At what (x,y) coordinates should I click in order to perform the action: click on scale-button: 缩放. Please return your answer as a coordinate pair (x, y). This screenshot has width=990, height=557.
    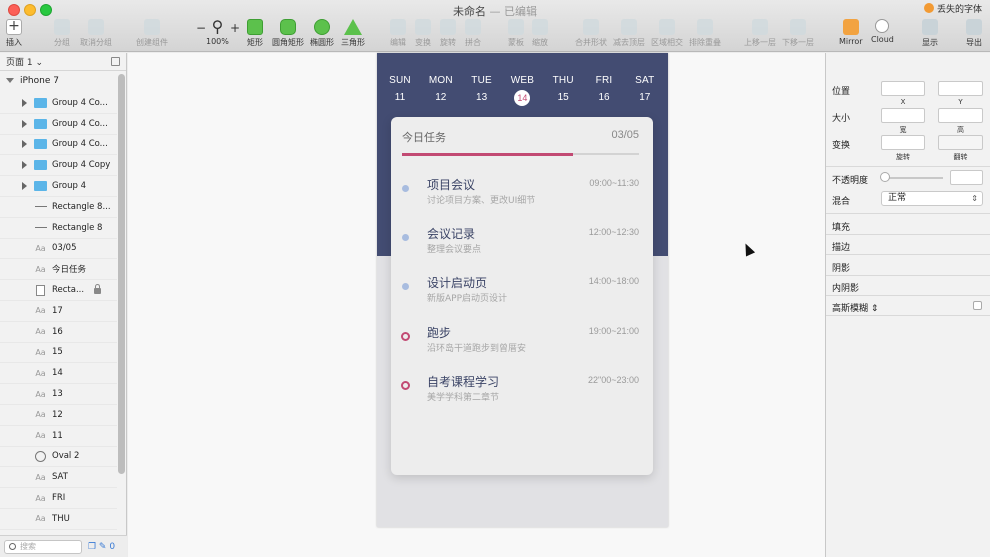
    Looking at the image, I should click on (540, 33).